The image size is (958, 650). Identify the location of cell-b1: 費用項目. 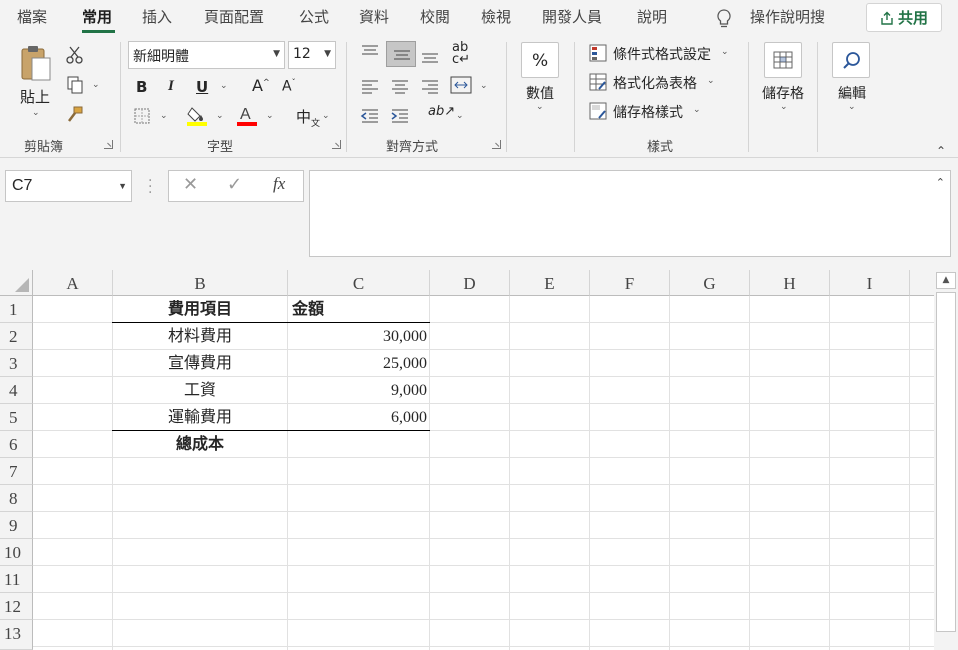
(200, 309).